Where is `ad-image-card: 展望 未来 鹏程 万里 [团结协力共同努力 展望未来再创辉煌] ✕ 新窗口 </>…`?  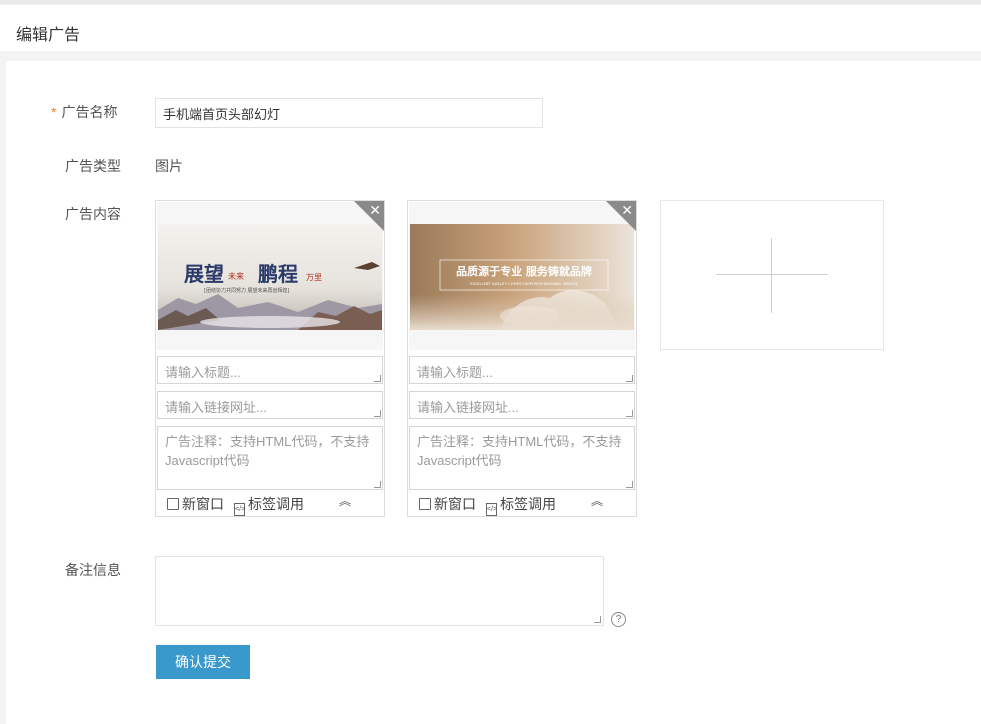 ad-image-card: 展望 未来 鹏程 万里 [团结协力共同努力 展望未来再创辉煌] ✕ 新窗口 </>… is located at coordinates (270, 358).